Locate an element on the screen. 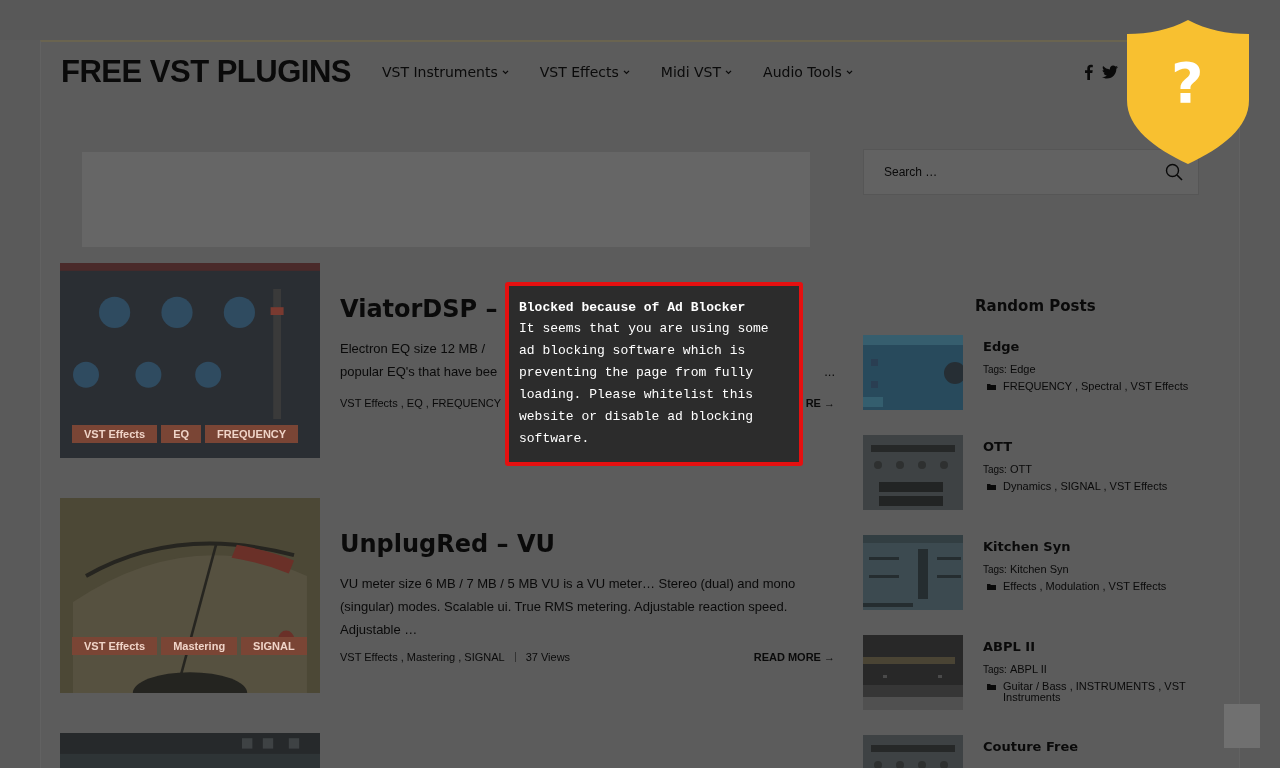 This screenshot has height=768, width=1280. read-more-link: RE → is located at coordinates (820, 403).